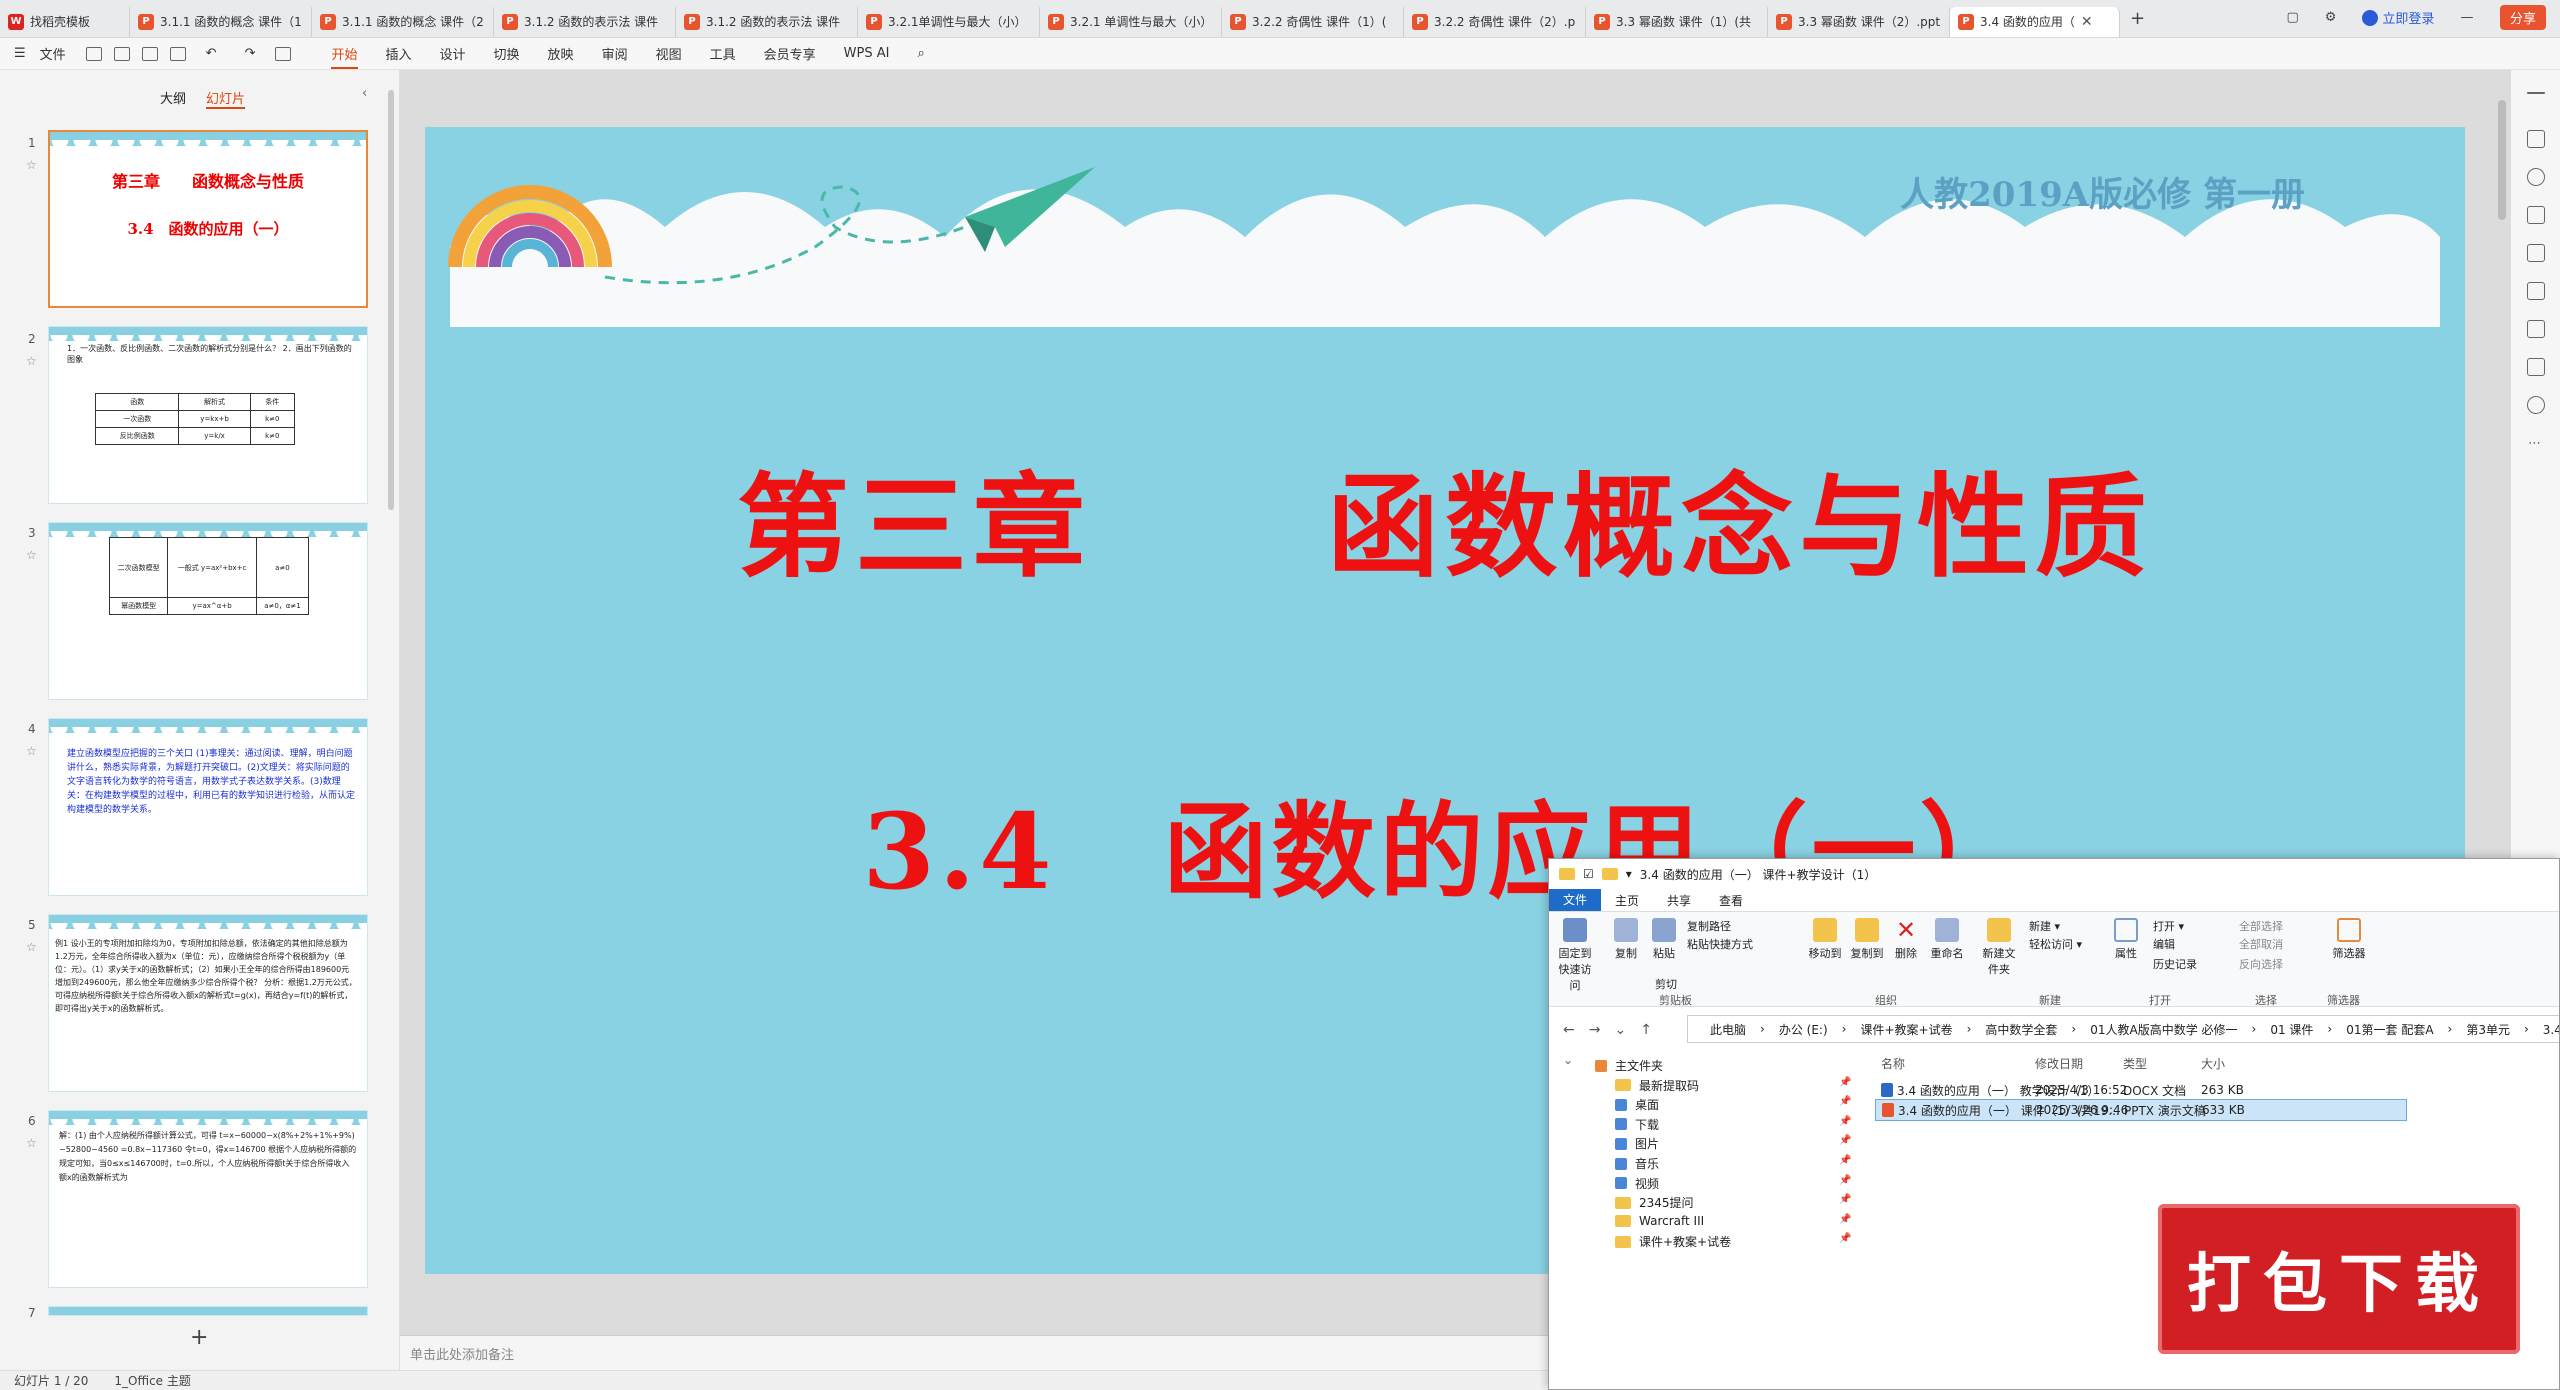  I want to click on edit-scrollbar, so click(2502, 160).